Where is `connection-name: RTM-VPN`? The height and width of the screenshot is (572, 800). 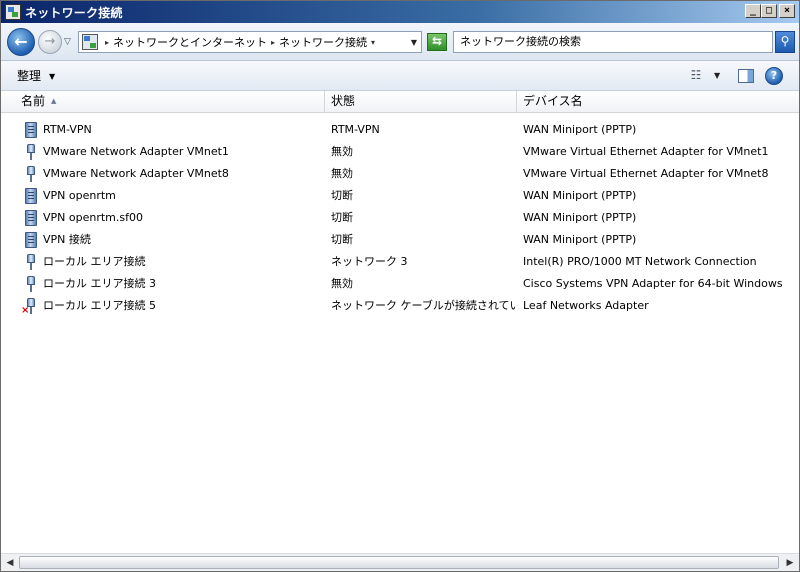 connection-name: RTM-VPN is located at coordinates (67, 129).